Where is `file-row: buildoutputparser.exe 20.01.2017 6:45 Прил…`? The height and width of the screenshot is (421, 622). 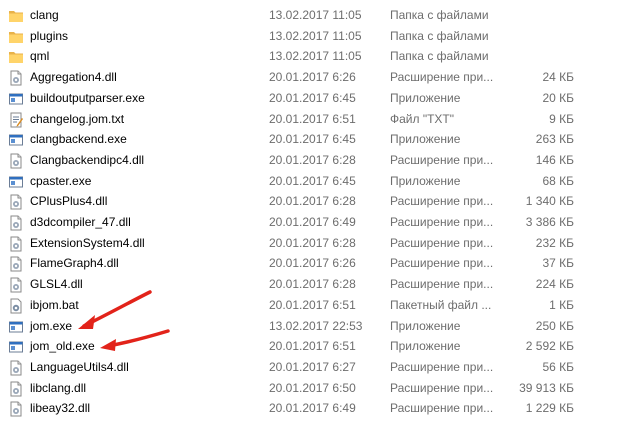
file-row: buildoutputparser.exe 20.01.2017 6:45 Прил… is located at coordinates (311, 98).